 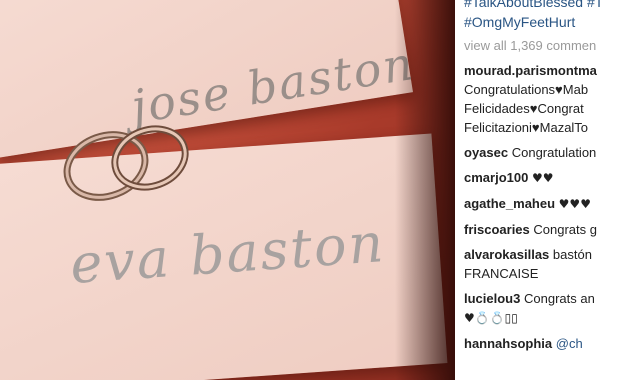 What do you see at coordinates (543, 45) in the screenshot?
I see `view-all-comments-link: view all 1,369 commen` at bounding box center [543, 45].